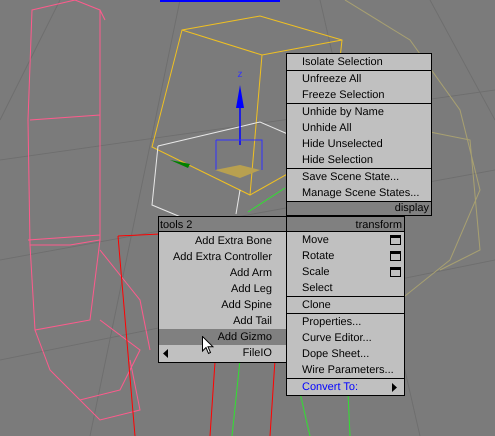 The height and width of the screenshot is (436, 495). I want to click on menu-item: Add Arm, so click(222, 273).